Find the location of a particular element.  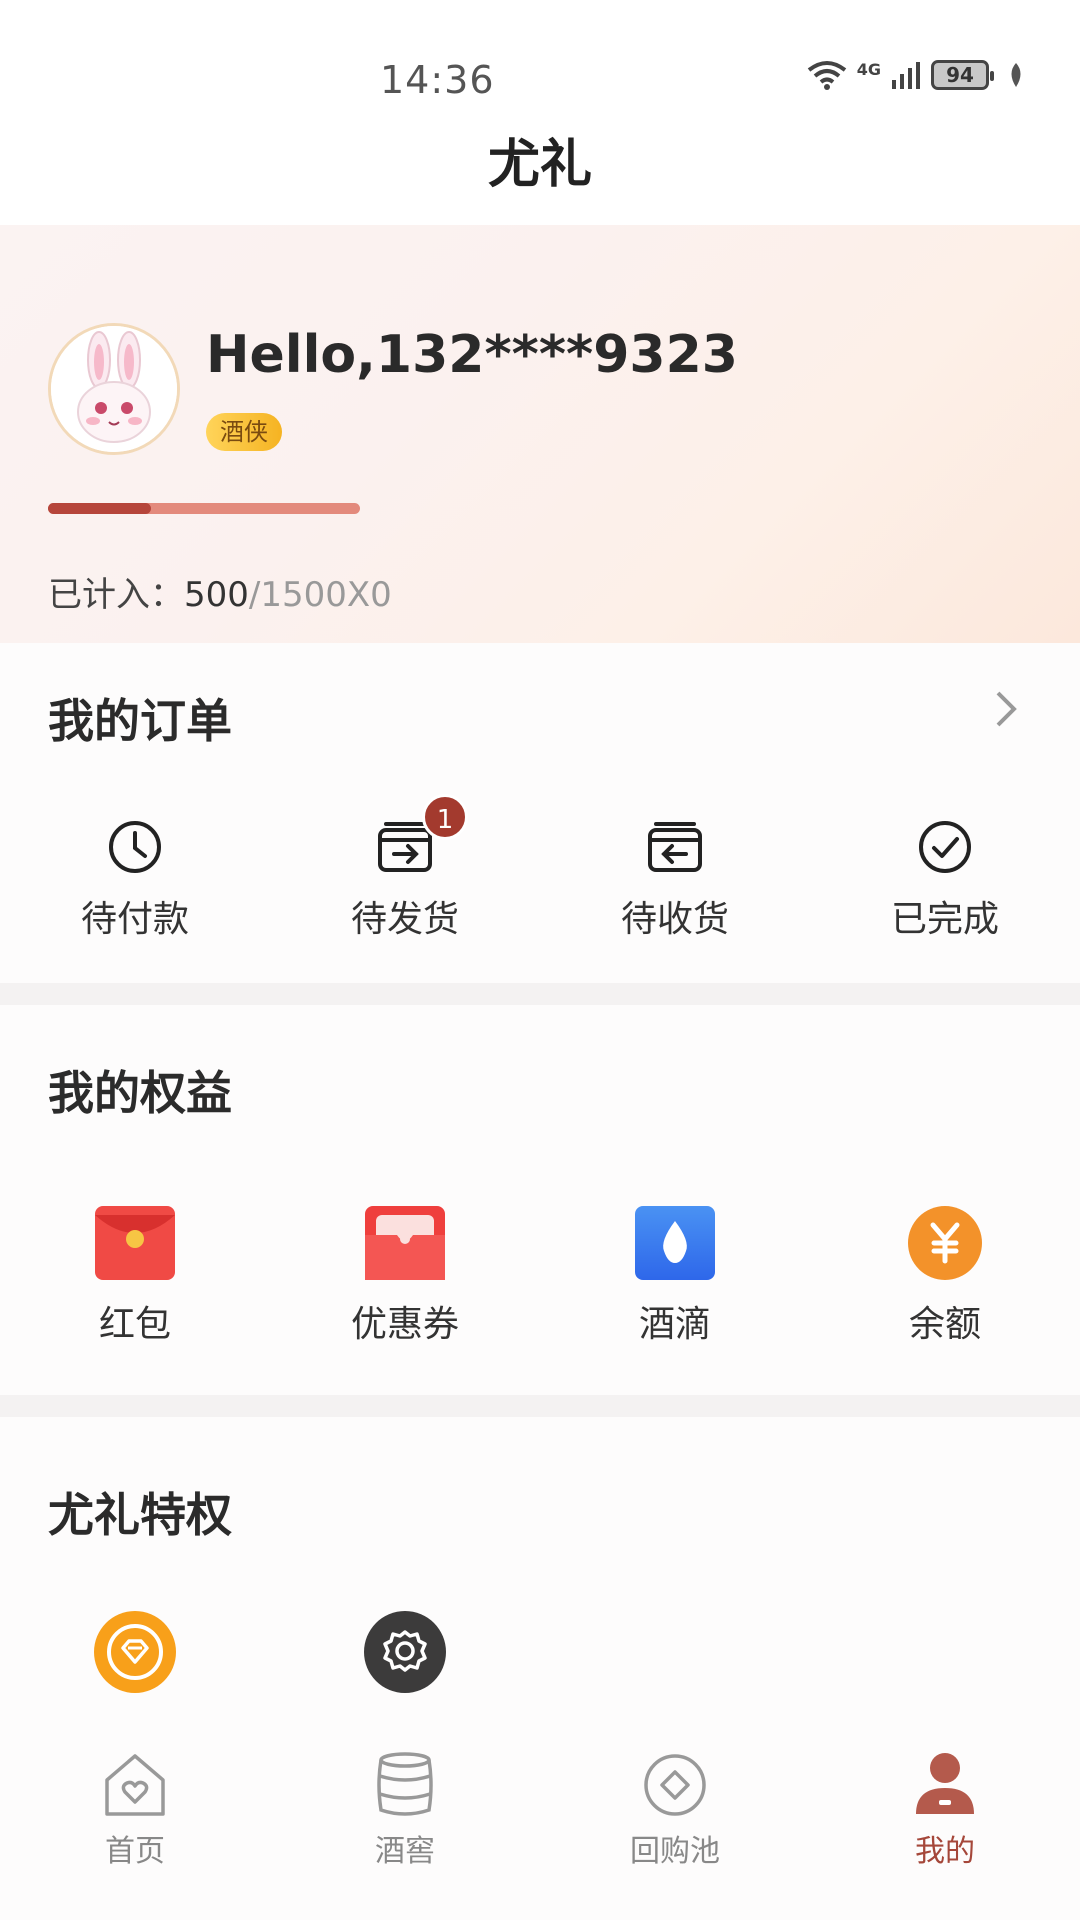

status-time: 14:36 is located at coordinates (437, 80).